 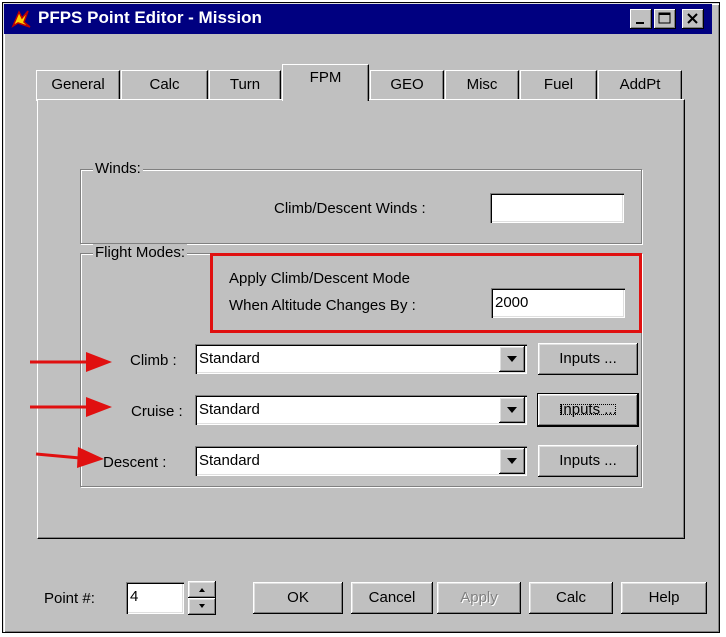 What do you see at coordinates (640, 85) in the screenshot?
I see `tab-addpt: AddPt` at bounding box center [640, 85].